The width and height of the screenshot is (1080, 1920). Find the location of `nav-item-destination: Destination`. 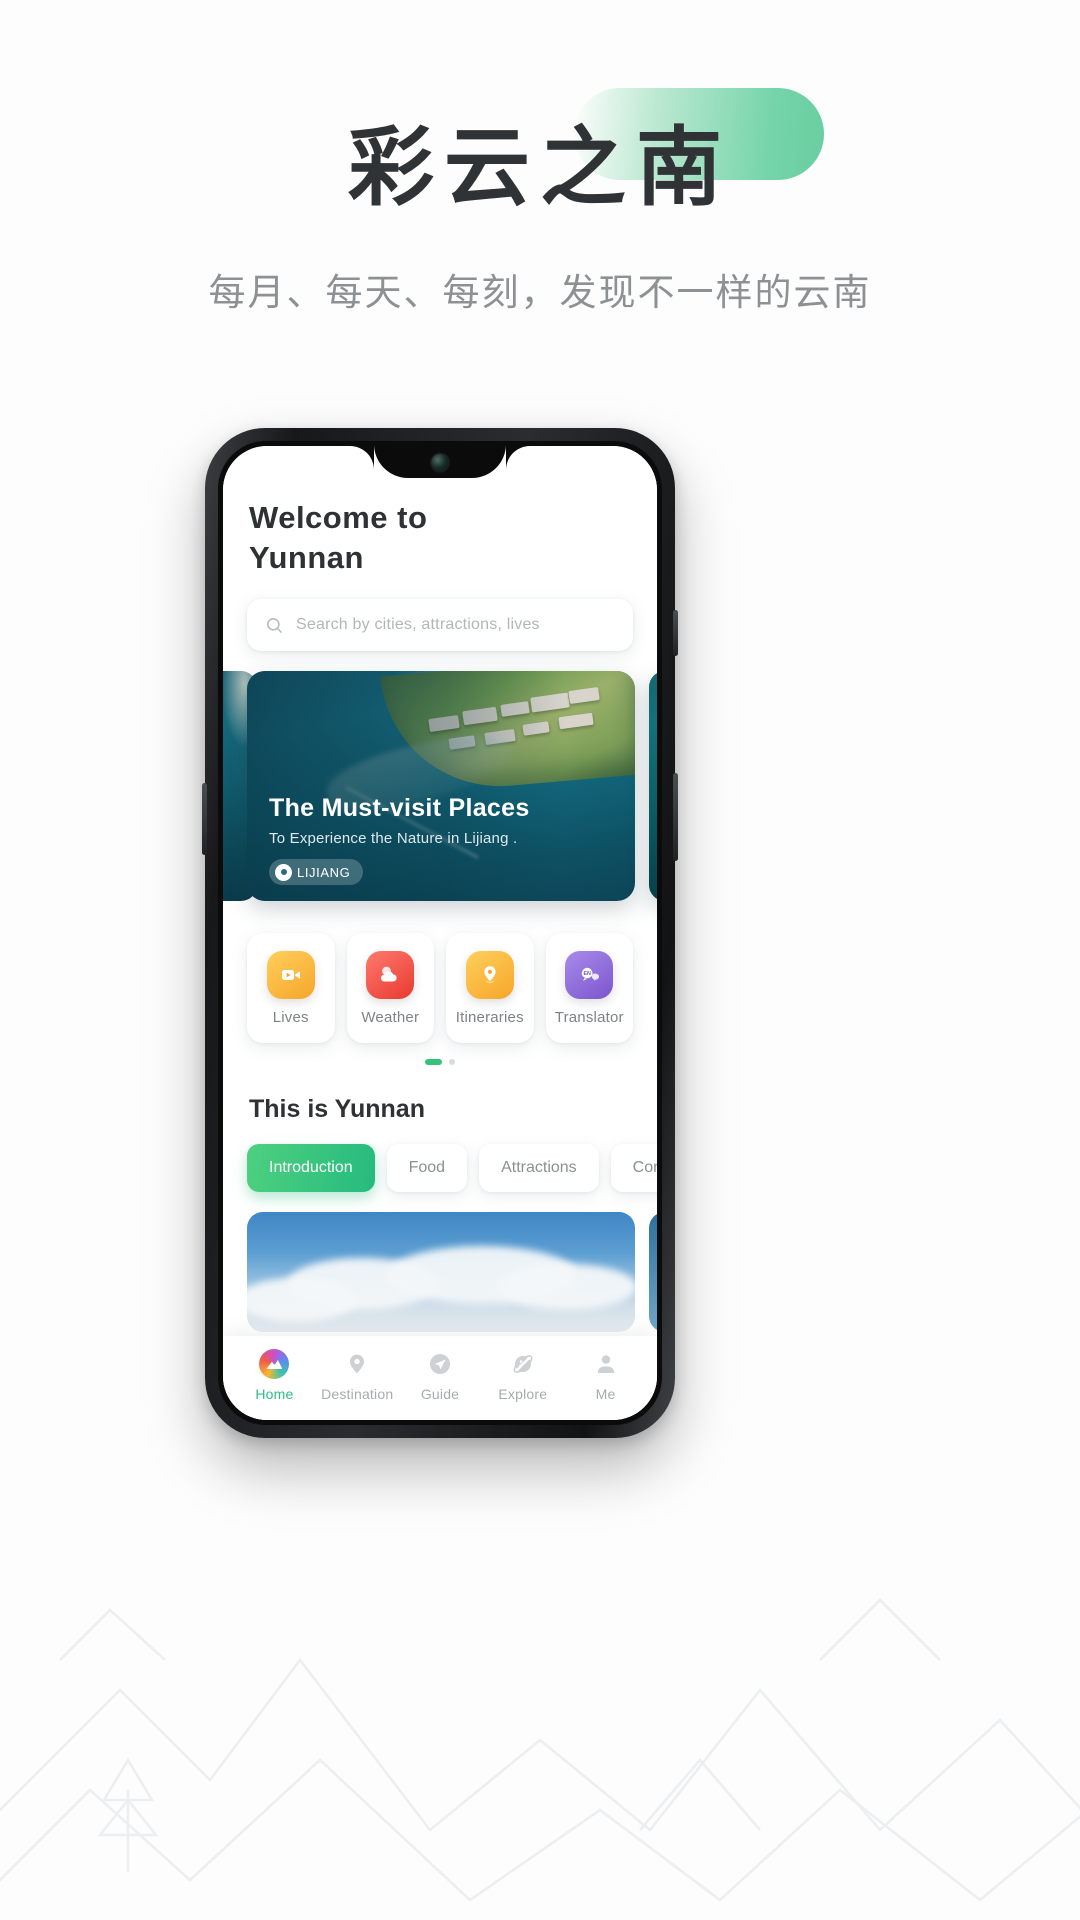

nav-item-destination: Destination is located at coordinates (357, 1375).